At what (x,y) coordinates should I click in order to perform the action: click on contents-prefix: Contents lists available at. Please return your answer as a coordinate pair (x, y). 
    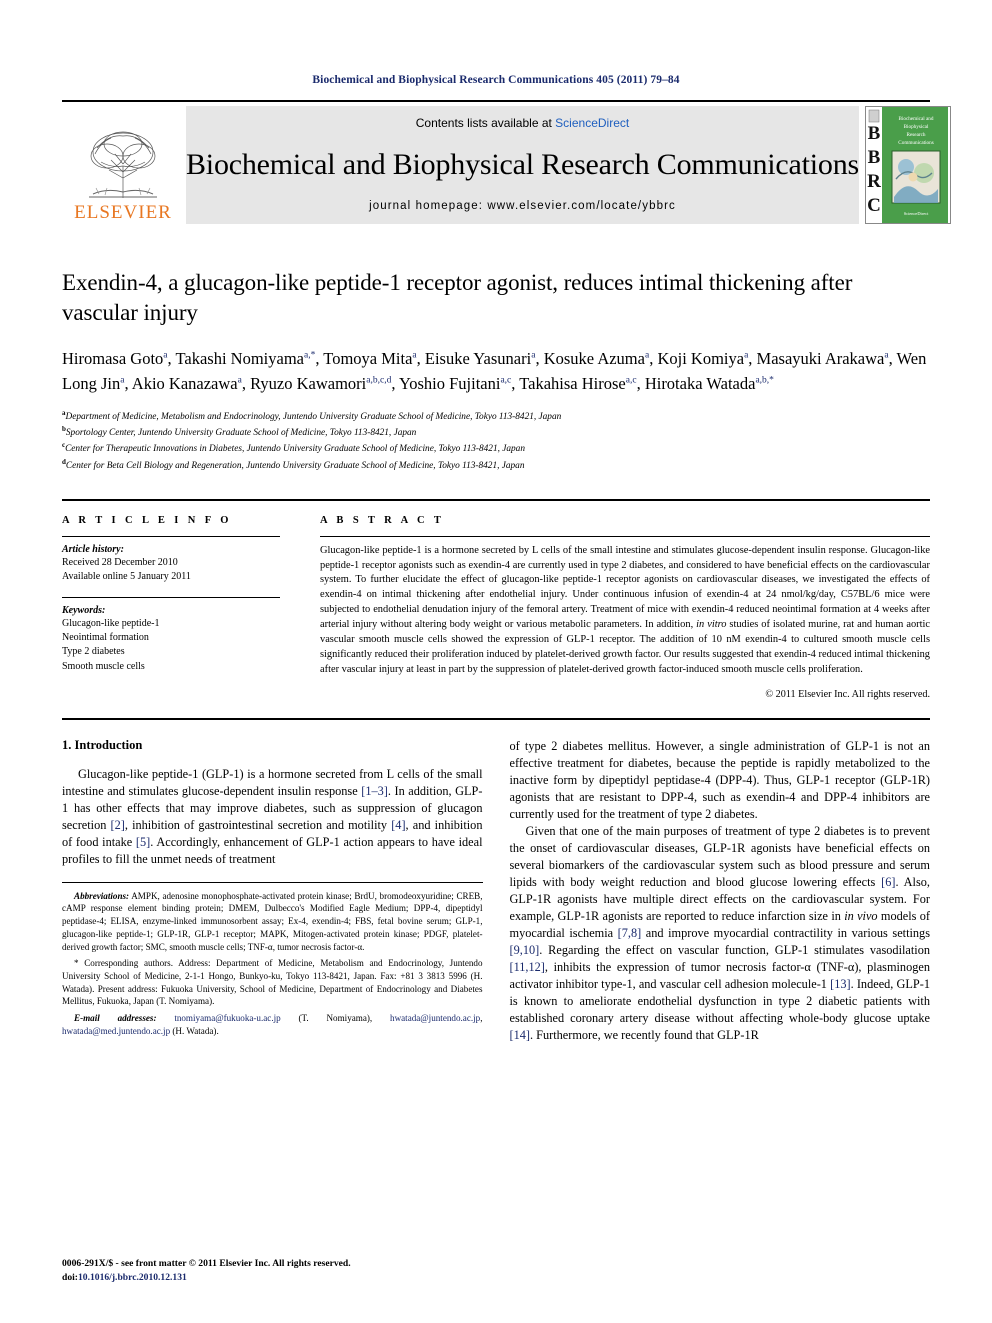
    Looking at the image, I should click on (485, 123).